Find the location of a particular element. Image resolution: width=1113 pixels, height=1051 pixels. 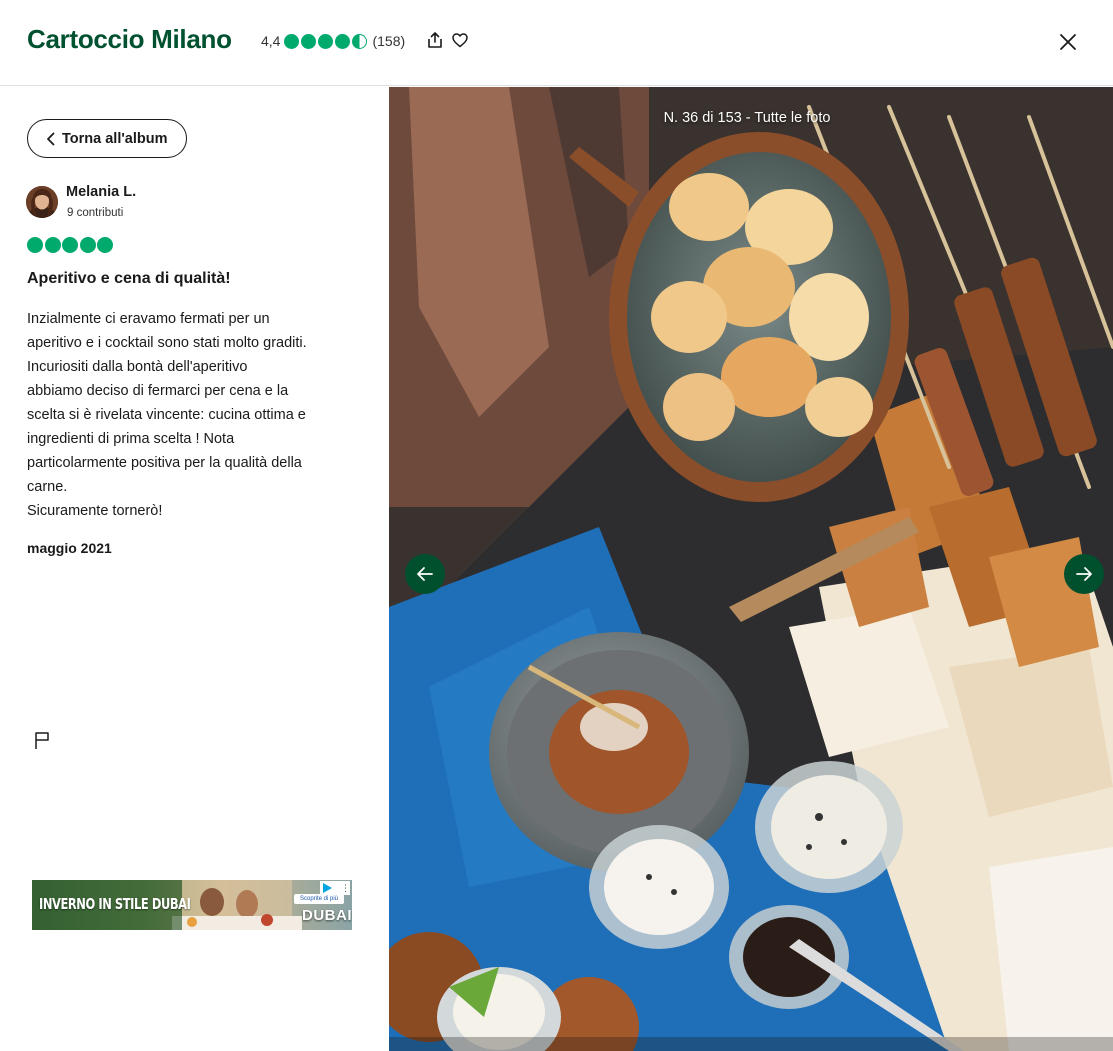

header: Cartoccio Milano 4,4 (158) is located at coordinates (556, 43).